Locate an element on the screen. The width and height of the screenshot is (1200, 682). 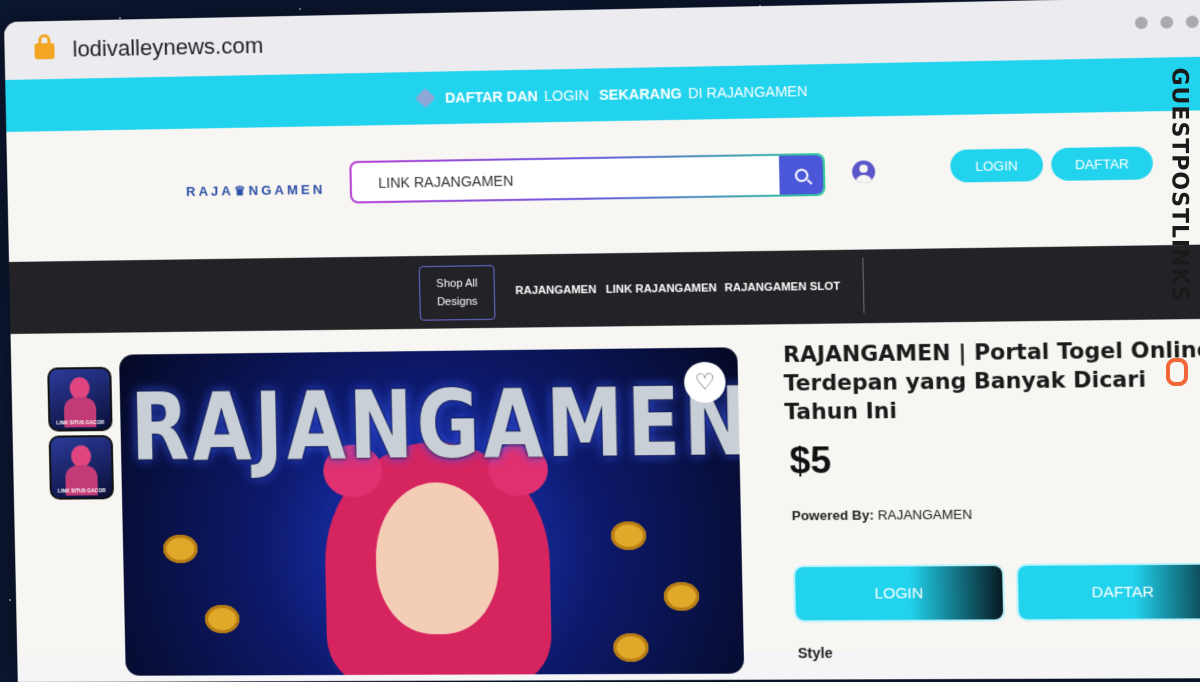
search-input is located at coordinates (573, 179).